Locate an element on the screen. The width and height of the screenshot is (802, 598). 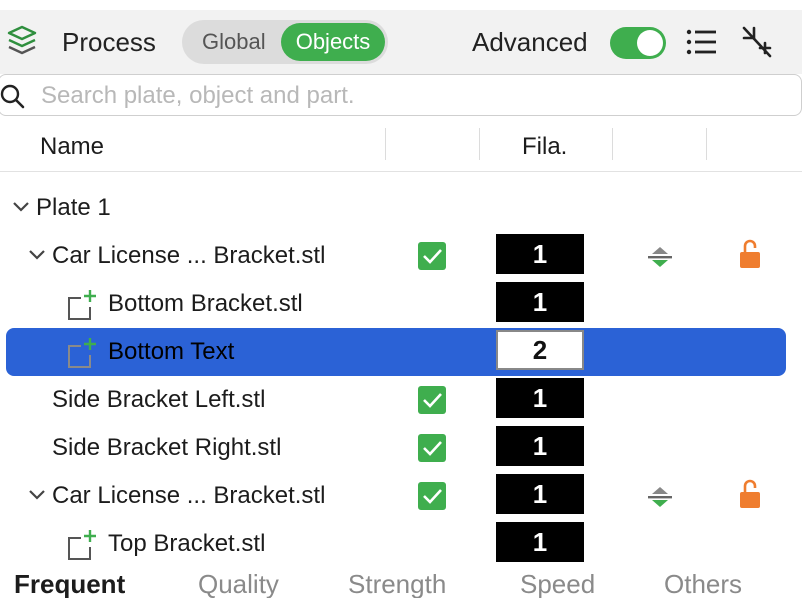
tree-row-object: Side Bracket Right.stl 1 is located at coordinates (401, 448).